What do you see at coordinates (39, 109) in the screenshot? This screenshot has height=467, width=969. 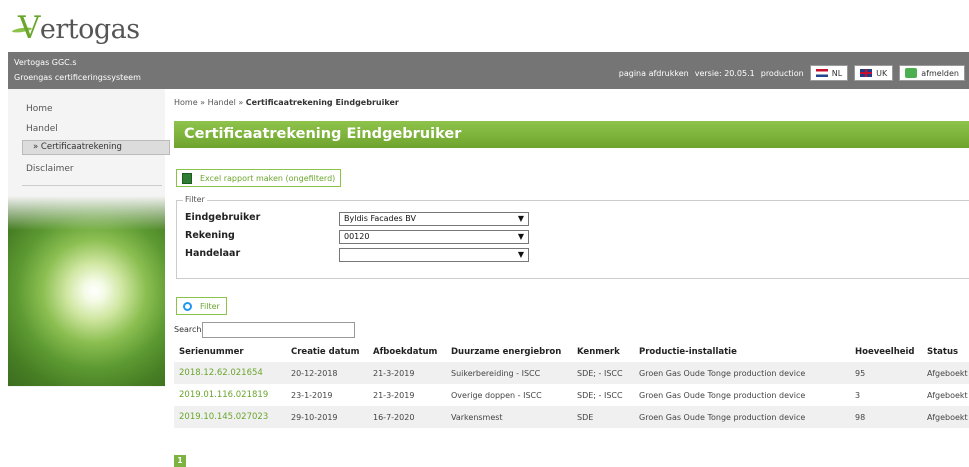 I see `sidebar-item-home: Home` at bounding box center [39, 109].